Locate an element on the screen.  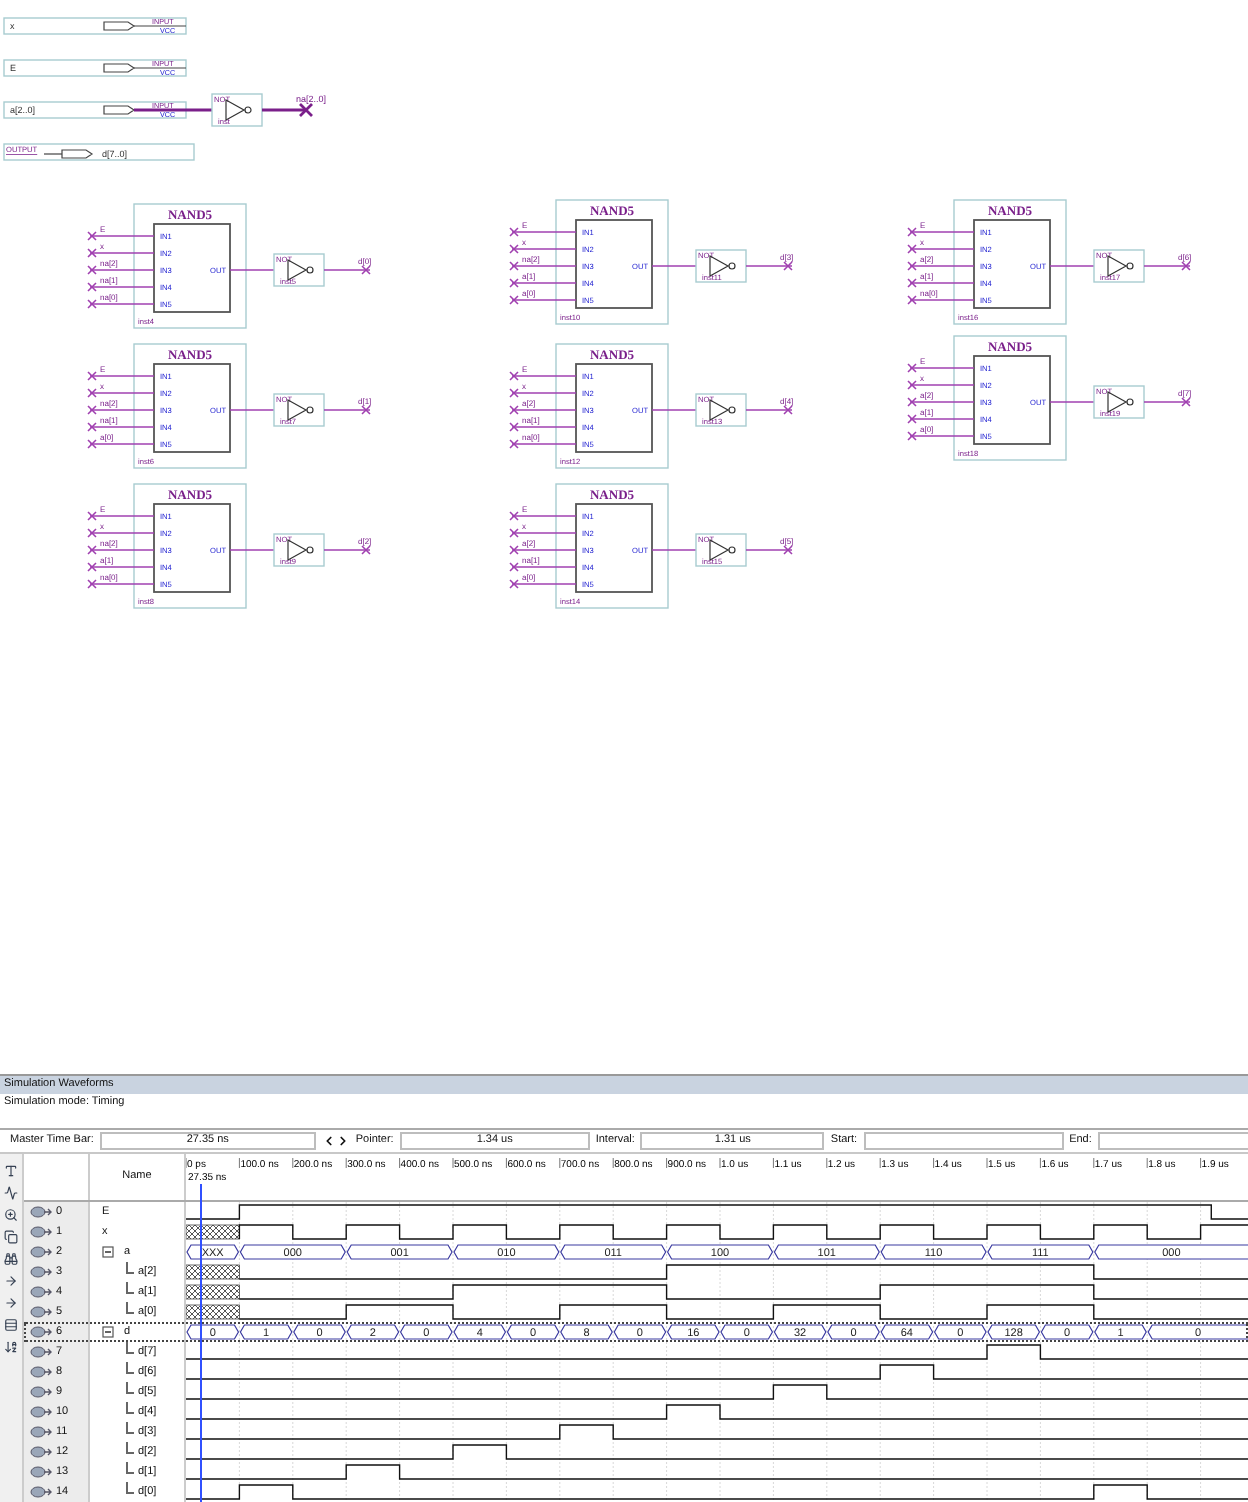
waveform-tool-icon is located at coordinates (11, 1193).